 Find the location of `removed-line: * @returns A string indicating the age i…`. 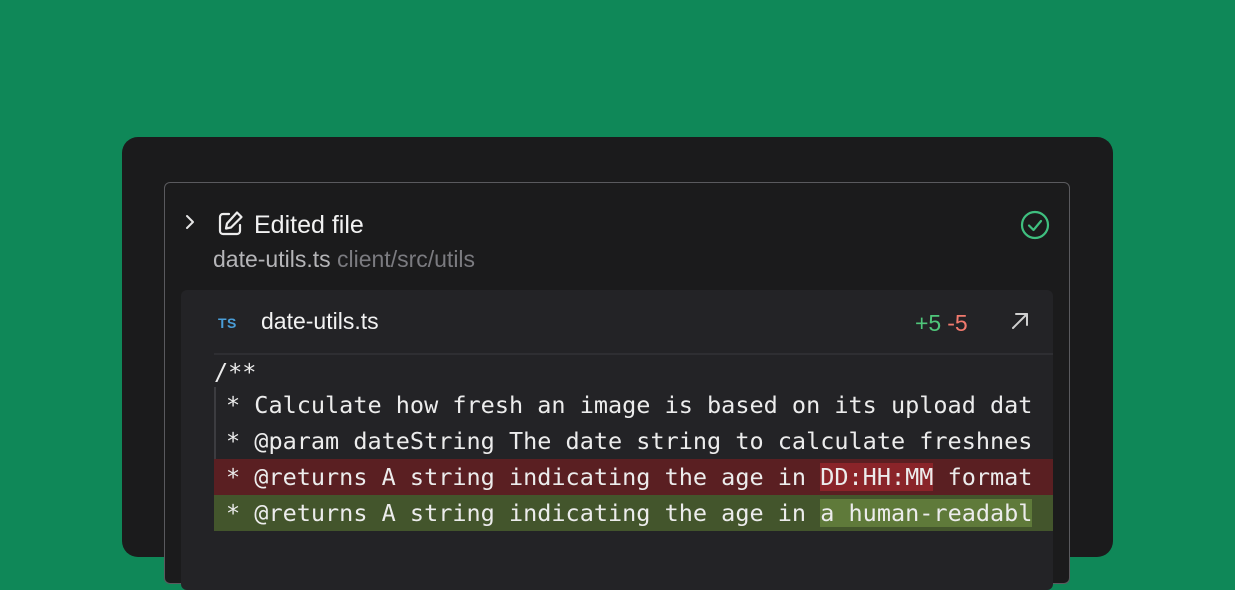

removed-line: * @returns A string indicating the age i… is located at coordinates (633, 477).